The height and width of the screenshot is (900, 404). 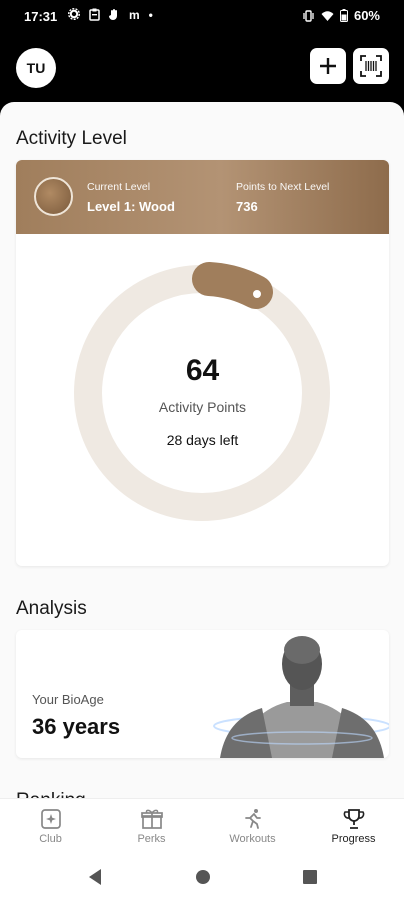 I want to click on gift-icon, so click(x=152, y=819).